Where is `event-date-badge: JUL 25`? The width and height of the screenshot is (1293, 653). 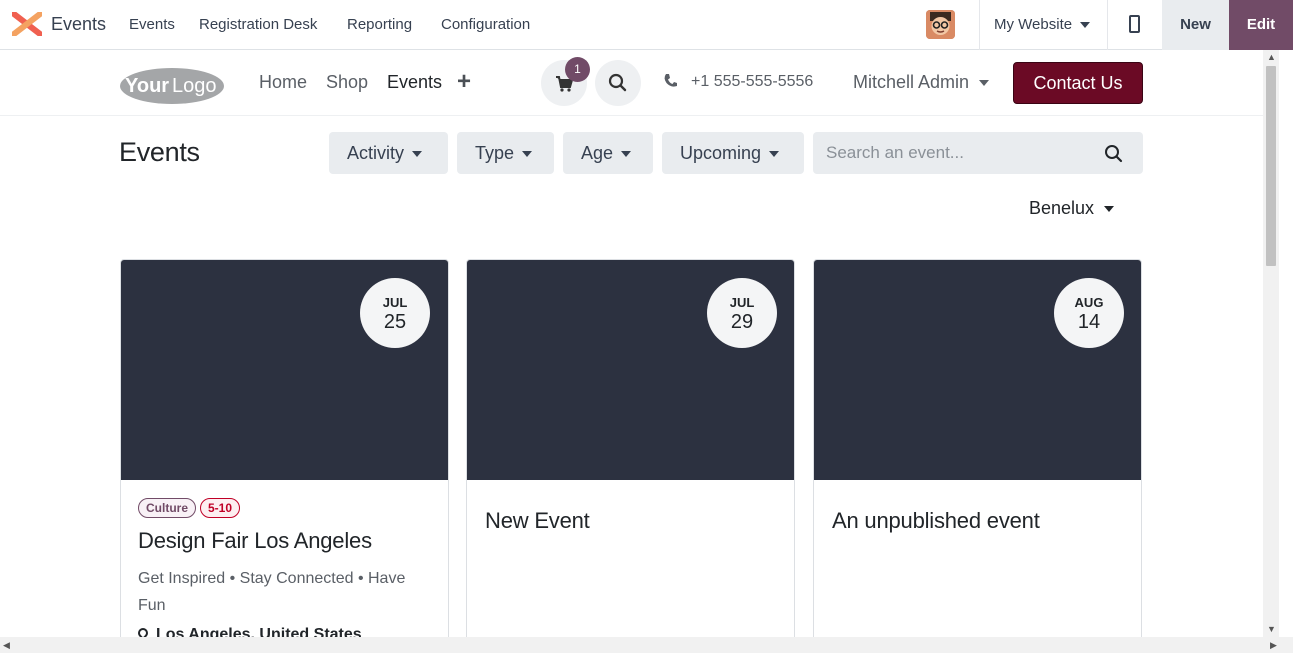
event-date-badge: JUL 25 is located at coordinates (395, 313).